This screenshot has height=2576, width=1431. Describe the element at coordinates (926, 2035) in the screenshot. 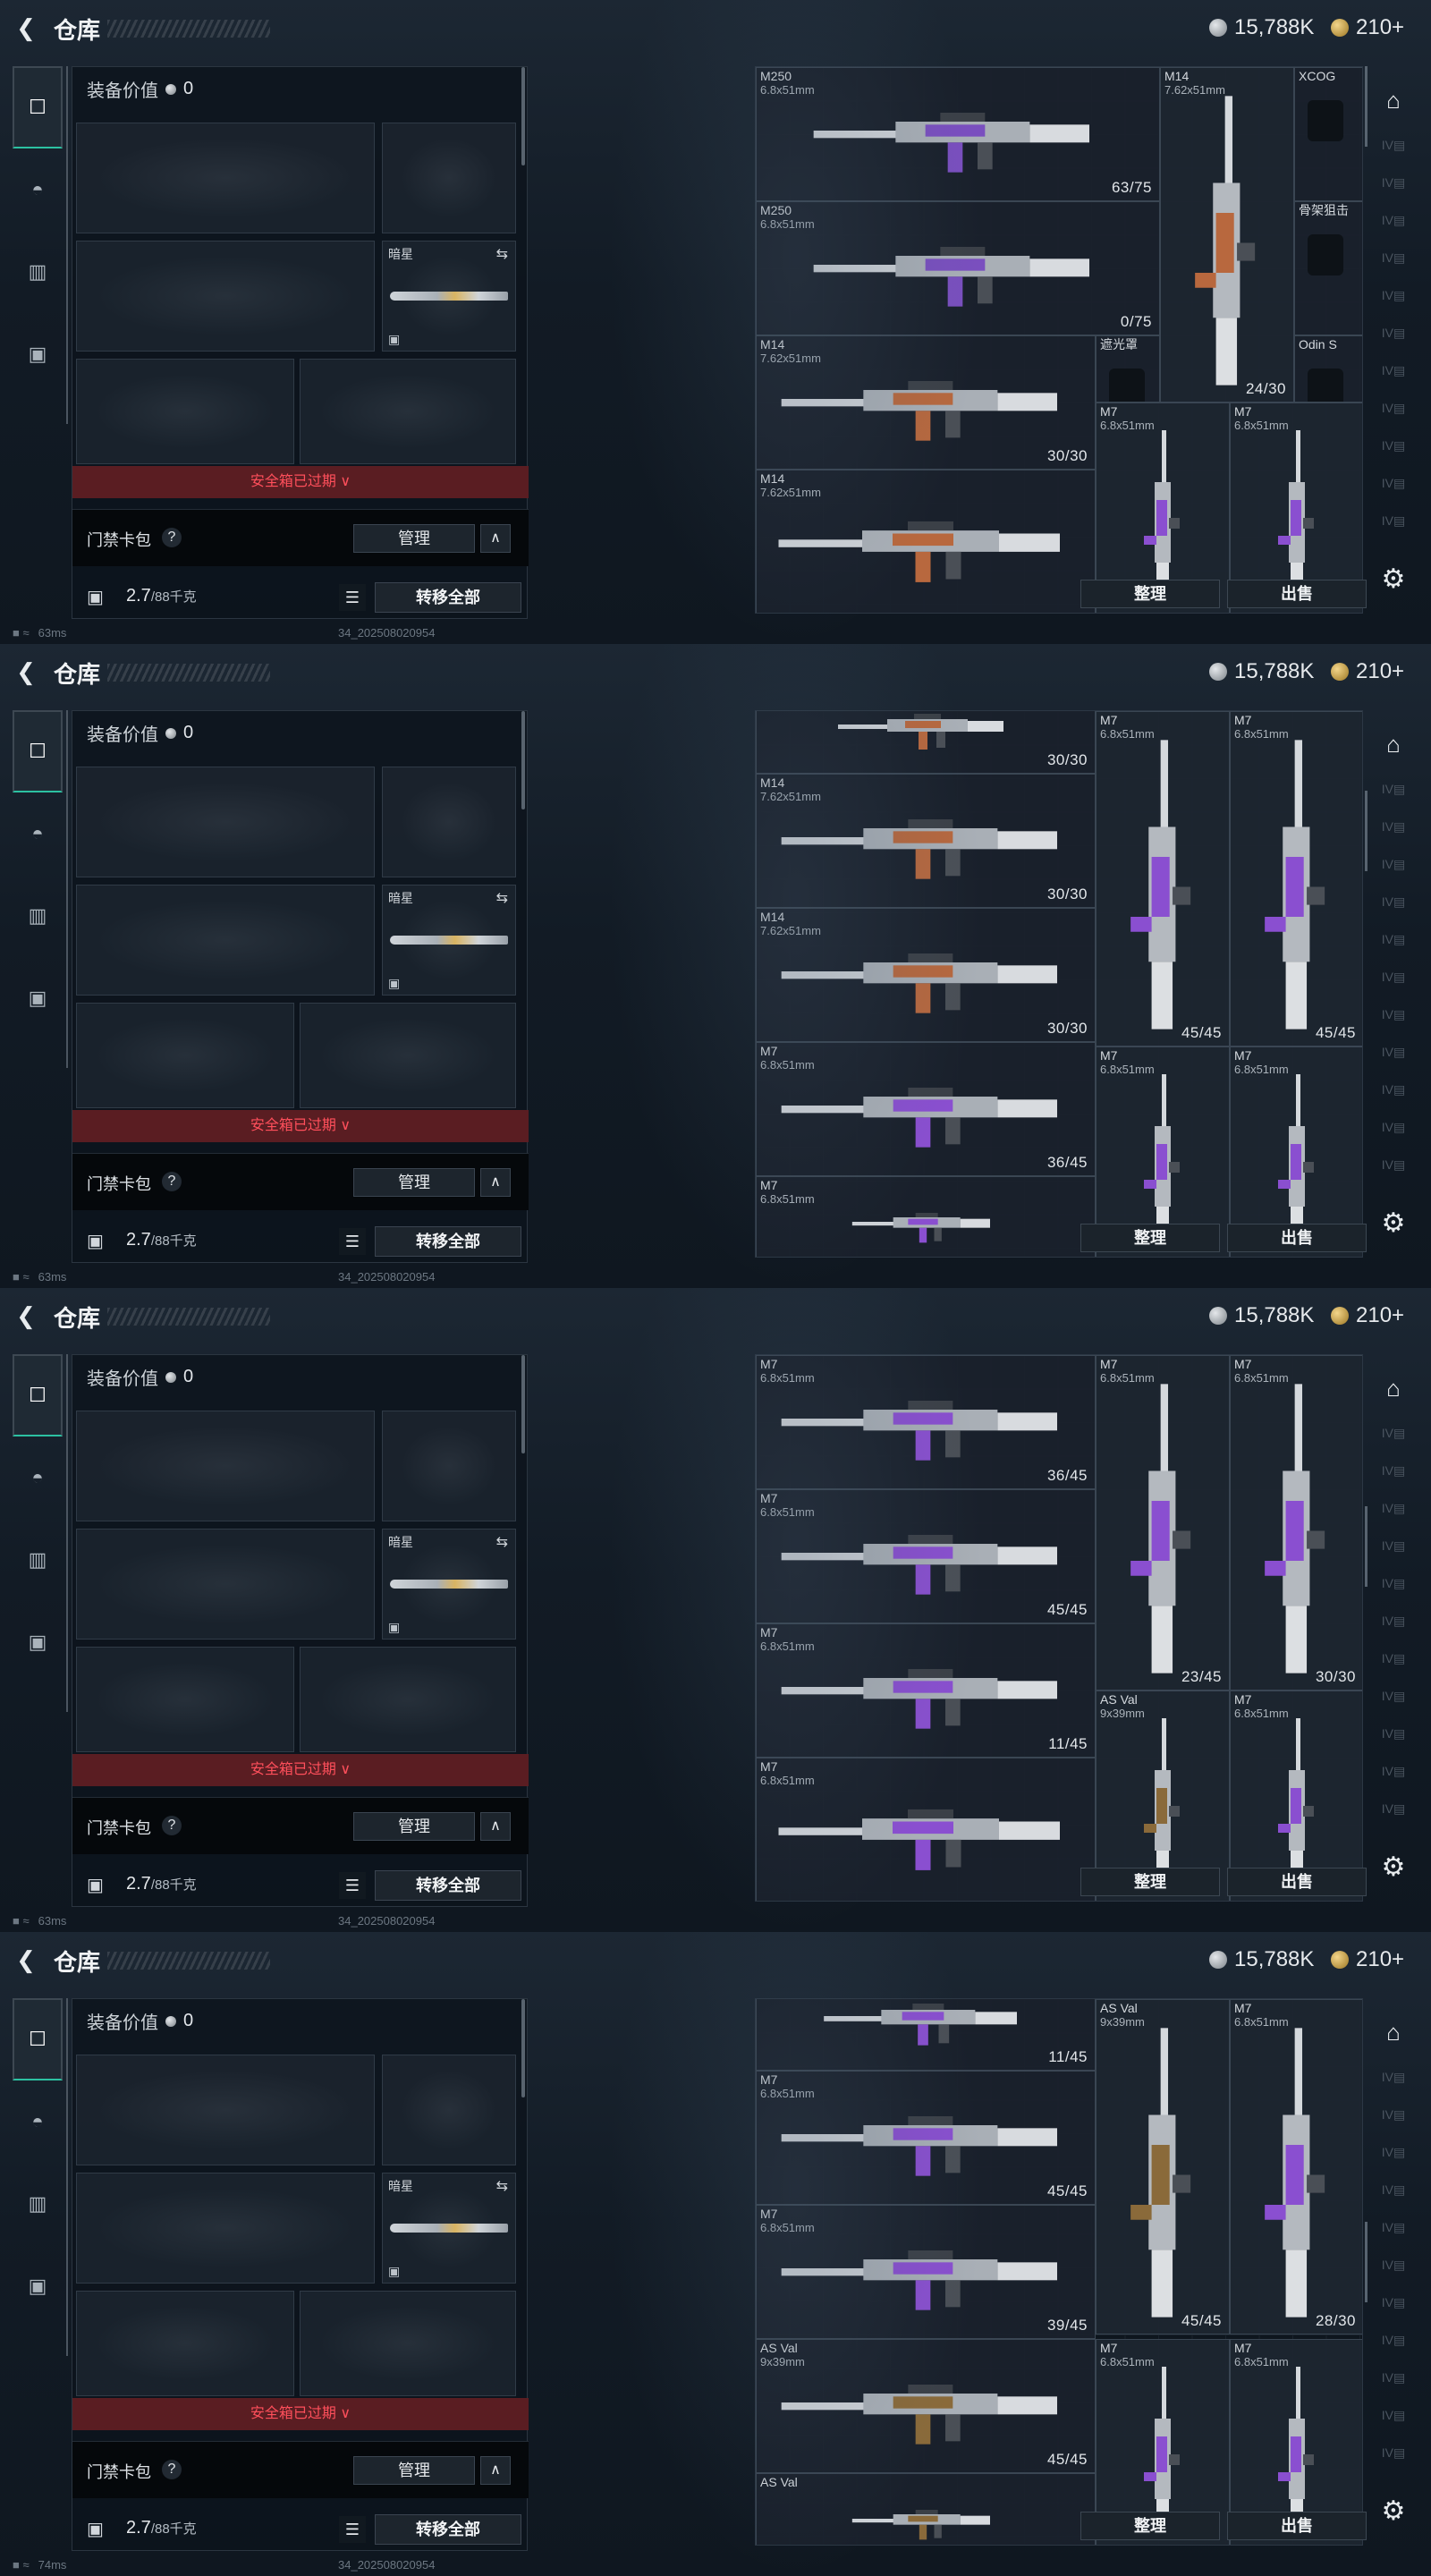

I see `weapon-item: 11/45` at that location.